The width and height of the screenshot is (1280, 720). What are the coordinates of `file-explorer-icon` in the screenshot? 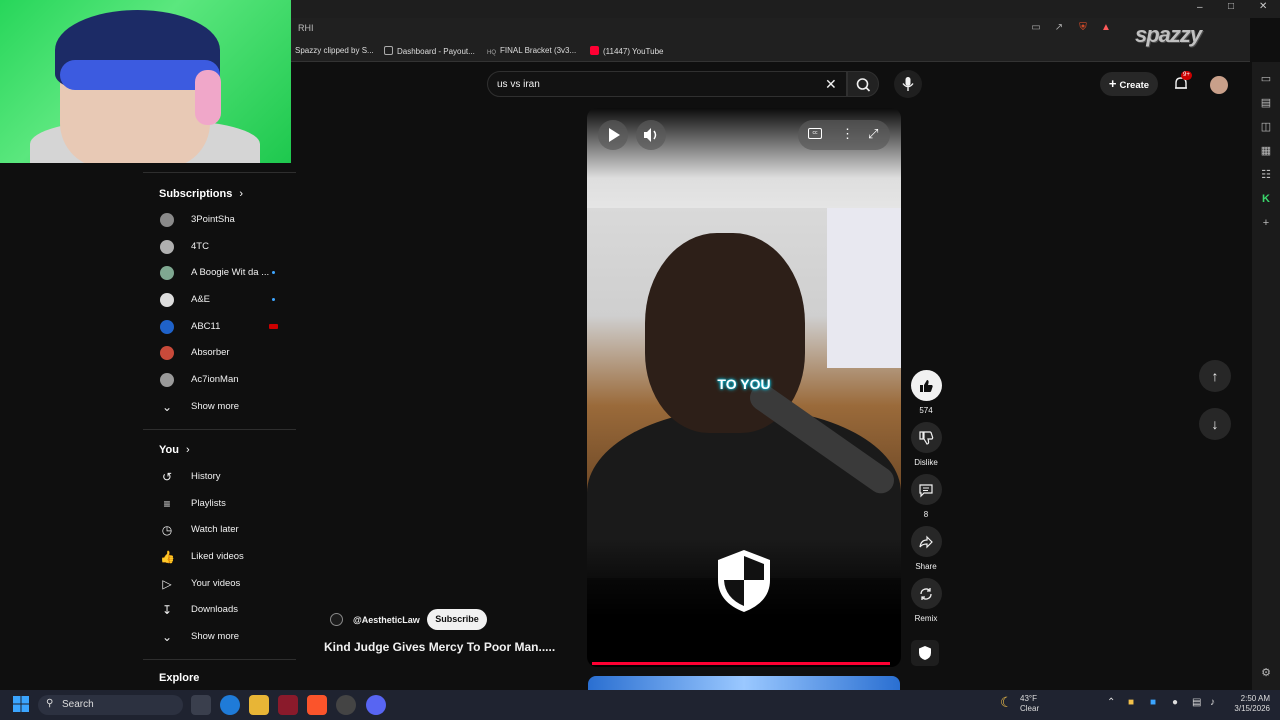 It's located at (259, 705).